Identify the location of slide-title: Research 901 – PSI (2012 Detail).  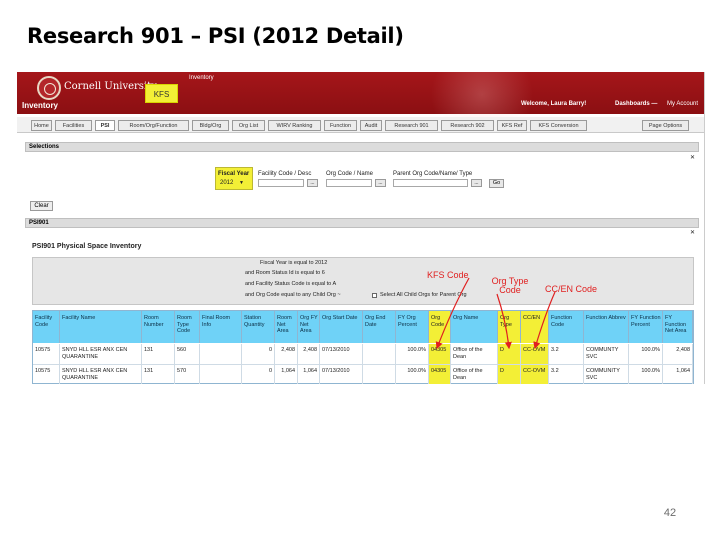
(215, 36).